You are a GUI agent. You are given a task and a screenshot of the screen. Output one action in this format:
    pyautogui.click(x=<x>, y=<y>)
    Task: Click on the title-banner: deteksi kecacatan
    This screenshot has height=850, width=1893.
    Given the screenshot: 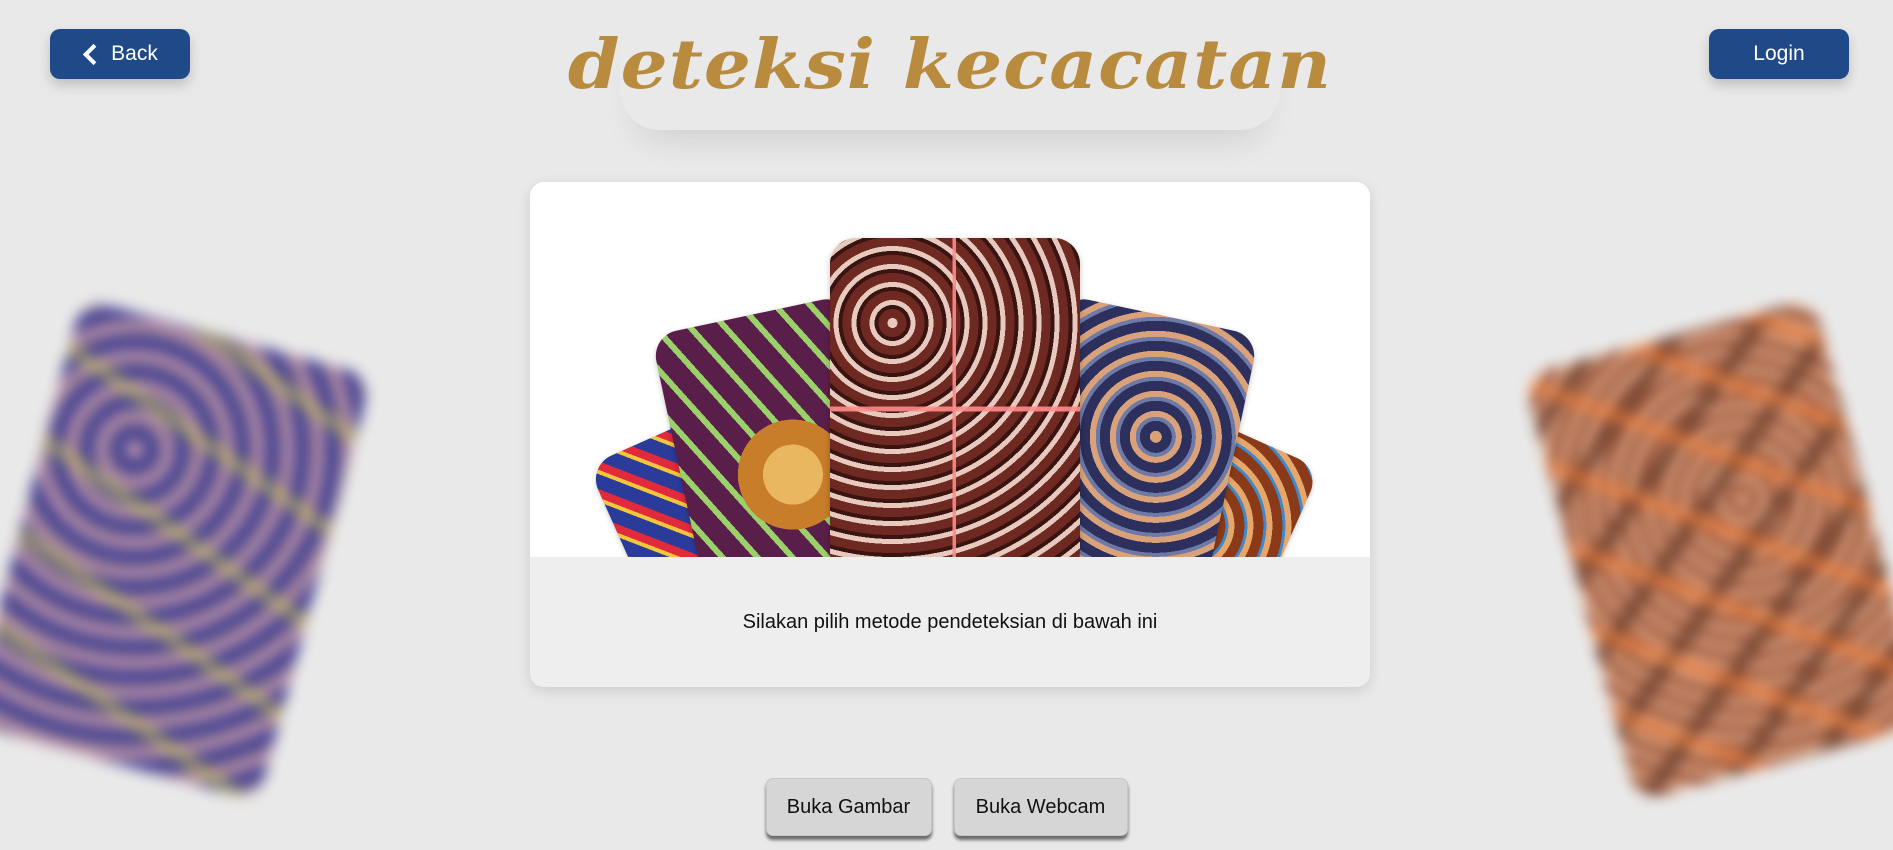 What is the action you would take?
    pyautogui.click(x=949, y=65)
    